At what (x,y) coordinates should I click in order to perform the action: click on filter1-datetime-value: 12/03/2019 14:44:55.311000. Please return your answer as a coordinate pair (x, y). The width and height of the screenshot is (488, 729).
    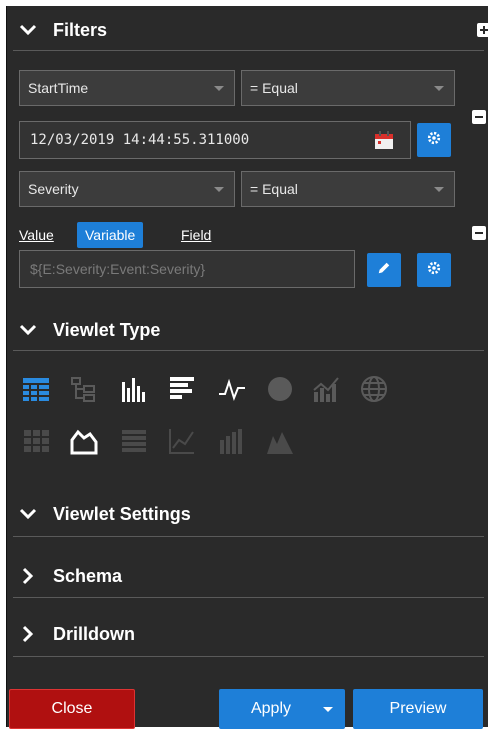
    Looking at the image, I should click on (140, 140).